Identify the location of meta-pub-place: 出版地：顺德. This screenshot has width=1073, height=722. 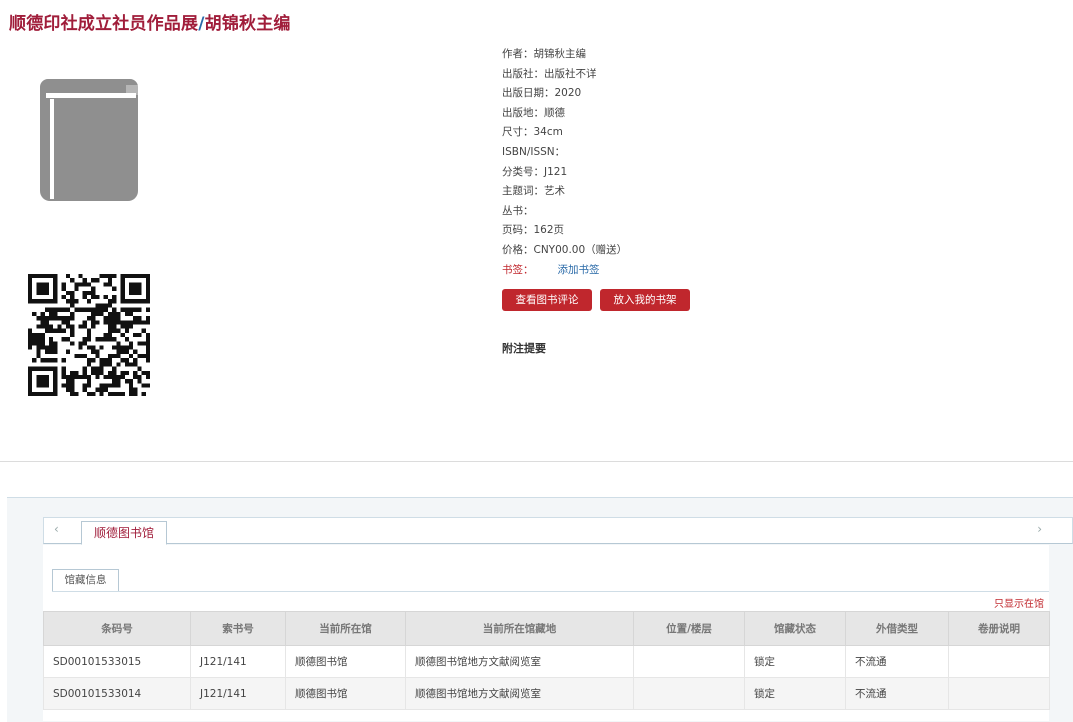
(533, 112).